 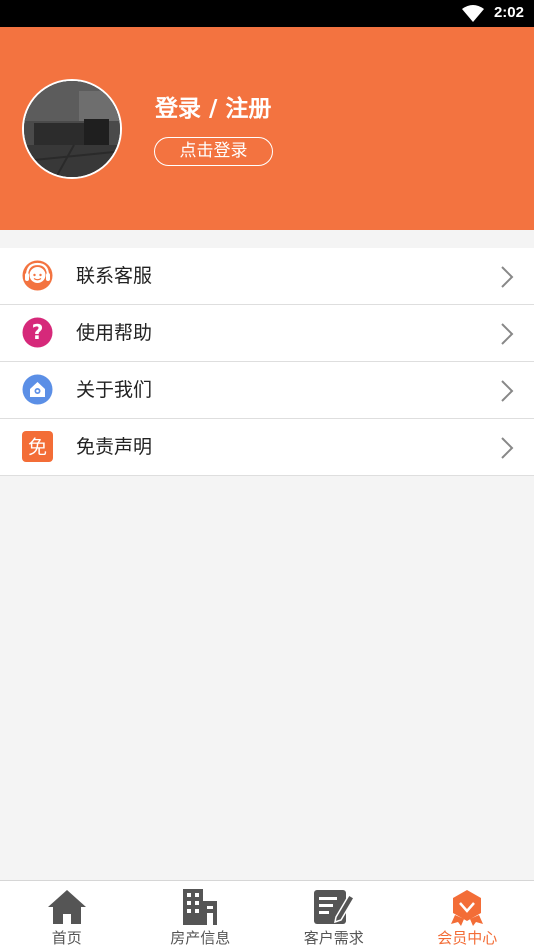 What do you see at coordinates (200, 938) in the screenshot?
I see `tab-label: 房产信息` at bounding box center [200, 938].